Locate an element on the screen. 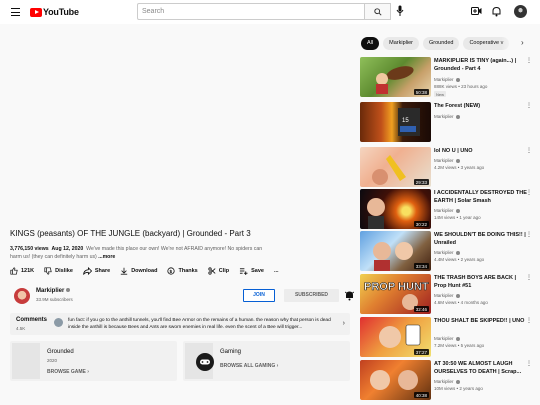 Image resolution: width=540 pixels, height=405 pixels. chip-fade is located at coordinates (515, 43).